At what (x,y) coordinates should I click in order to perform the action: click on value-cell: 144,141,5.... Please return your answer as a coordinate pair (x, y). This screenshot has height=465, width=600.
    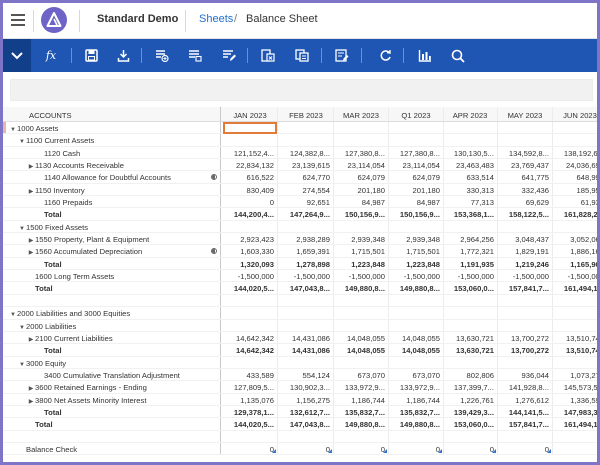
    Looking at the image, I should click on (525, 411).